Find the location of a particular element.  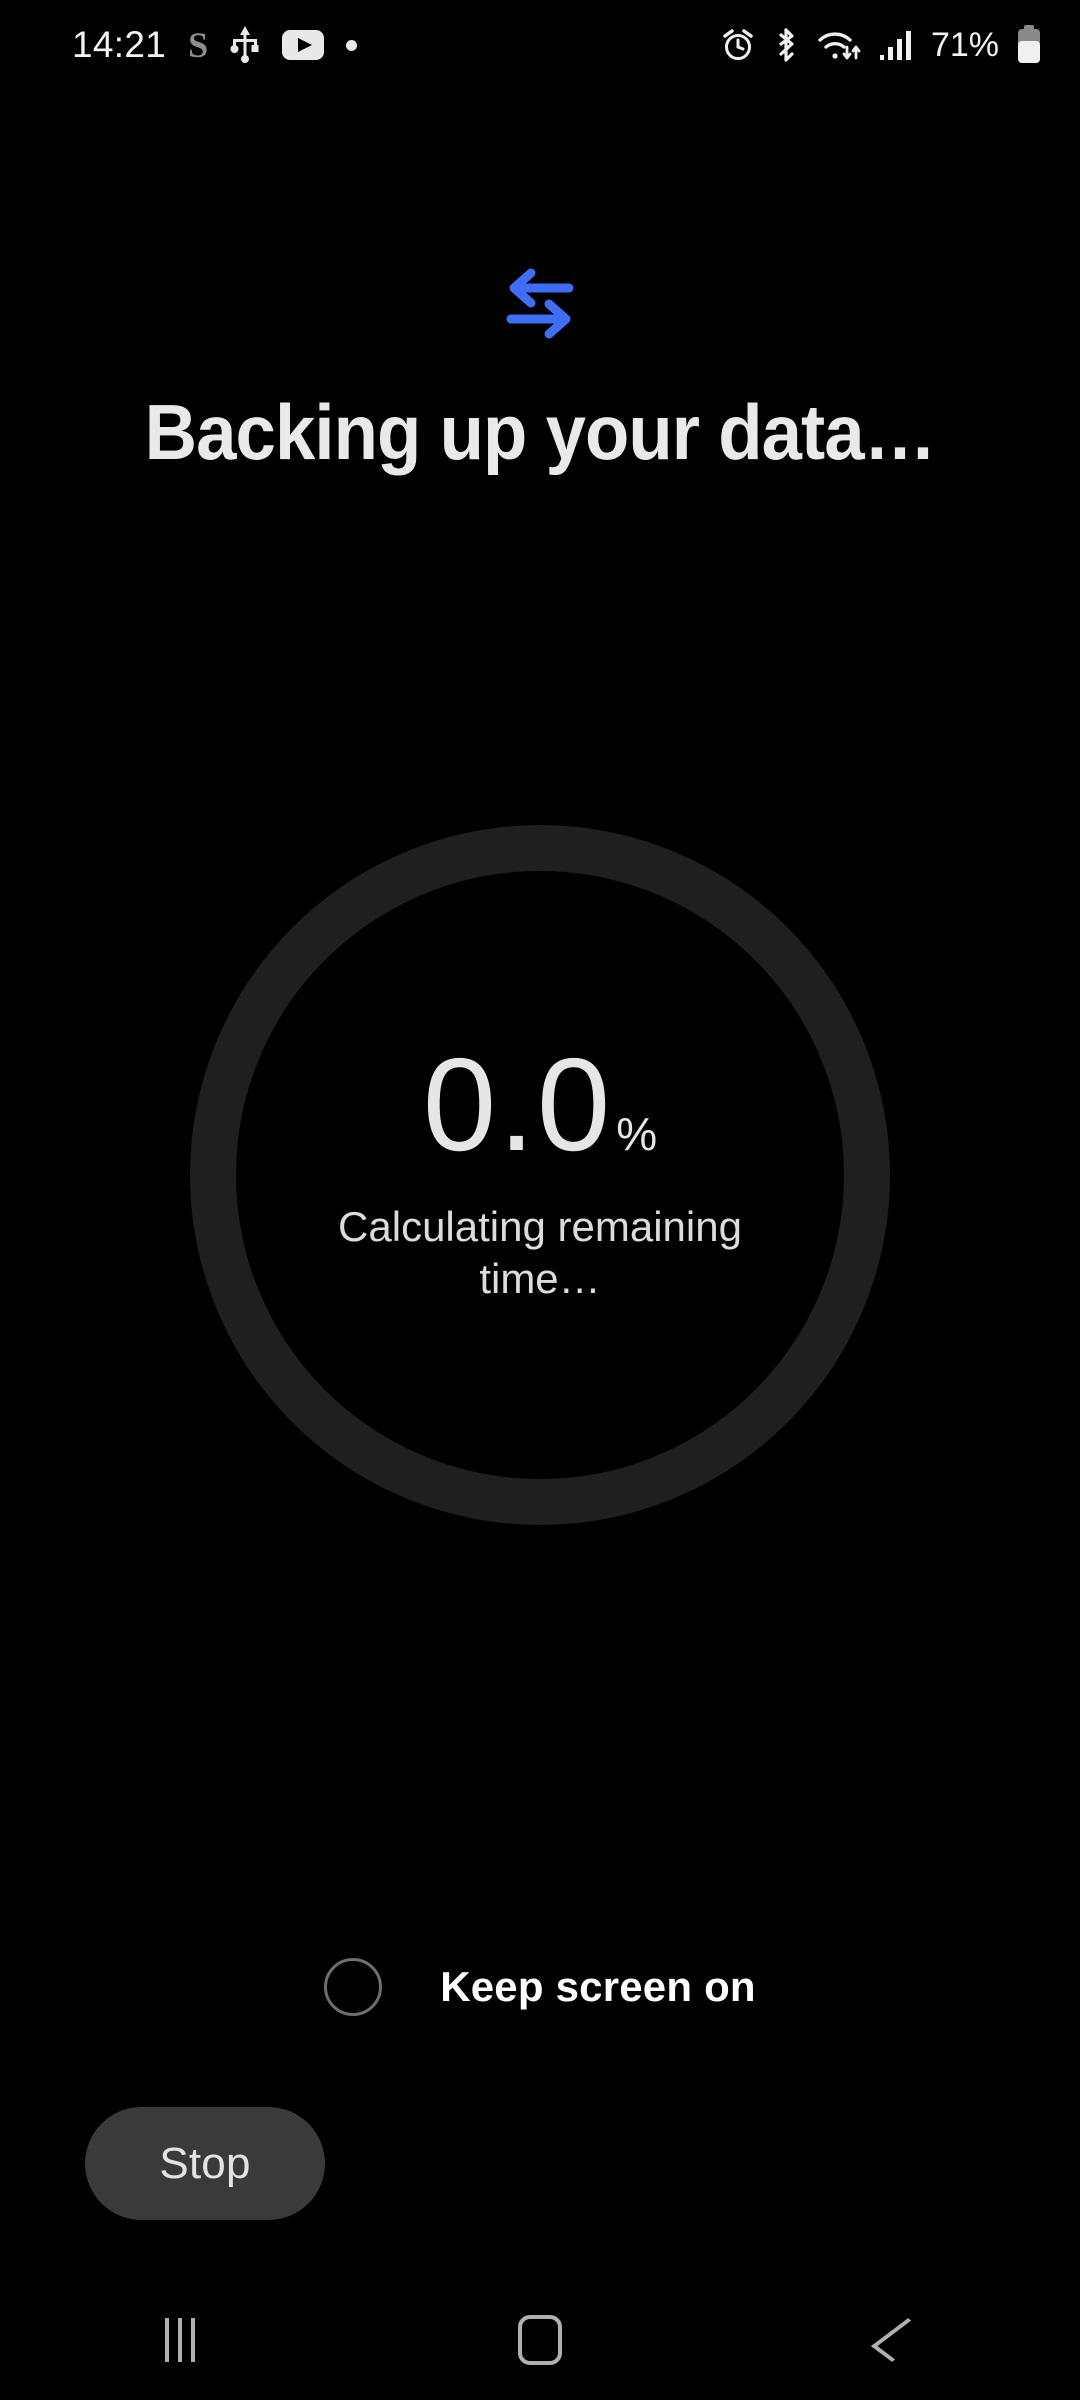

stop-button: Stop is located at coordinates (205, 2163).